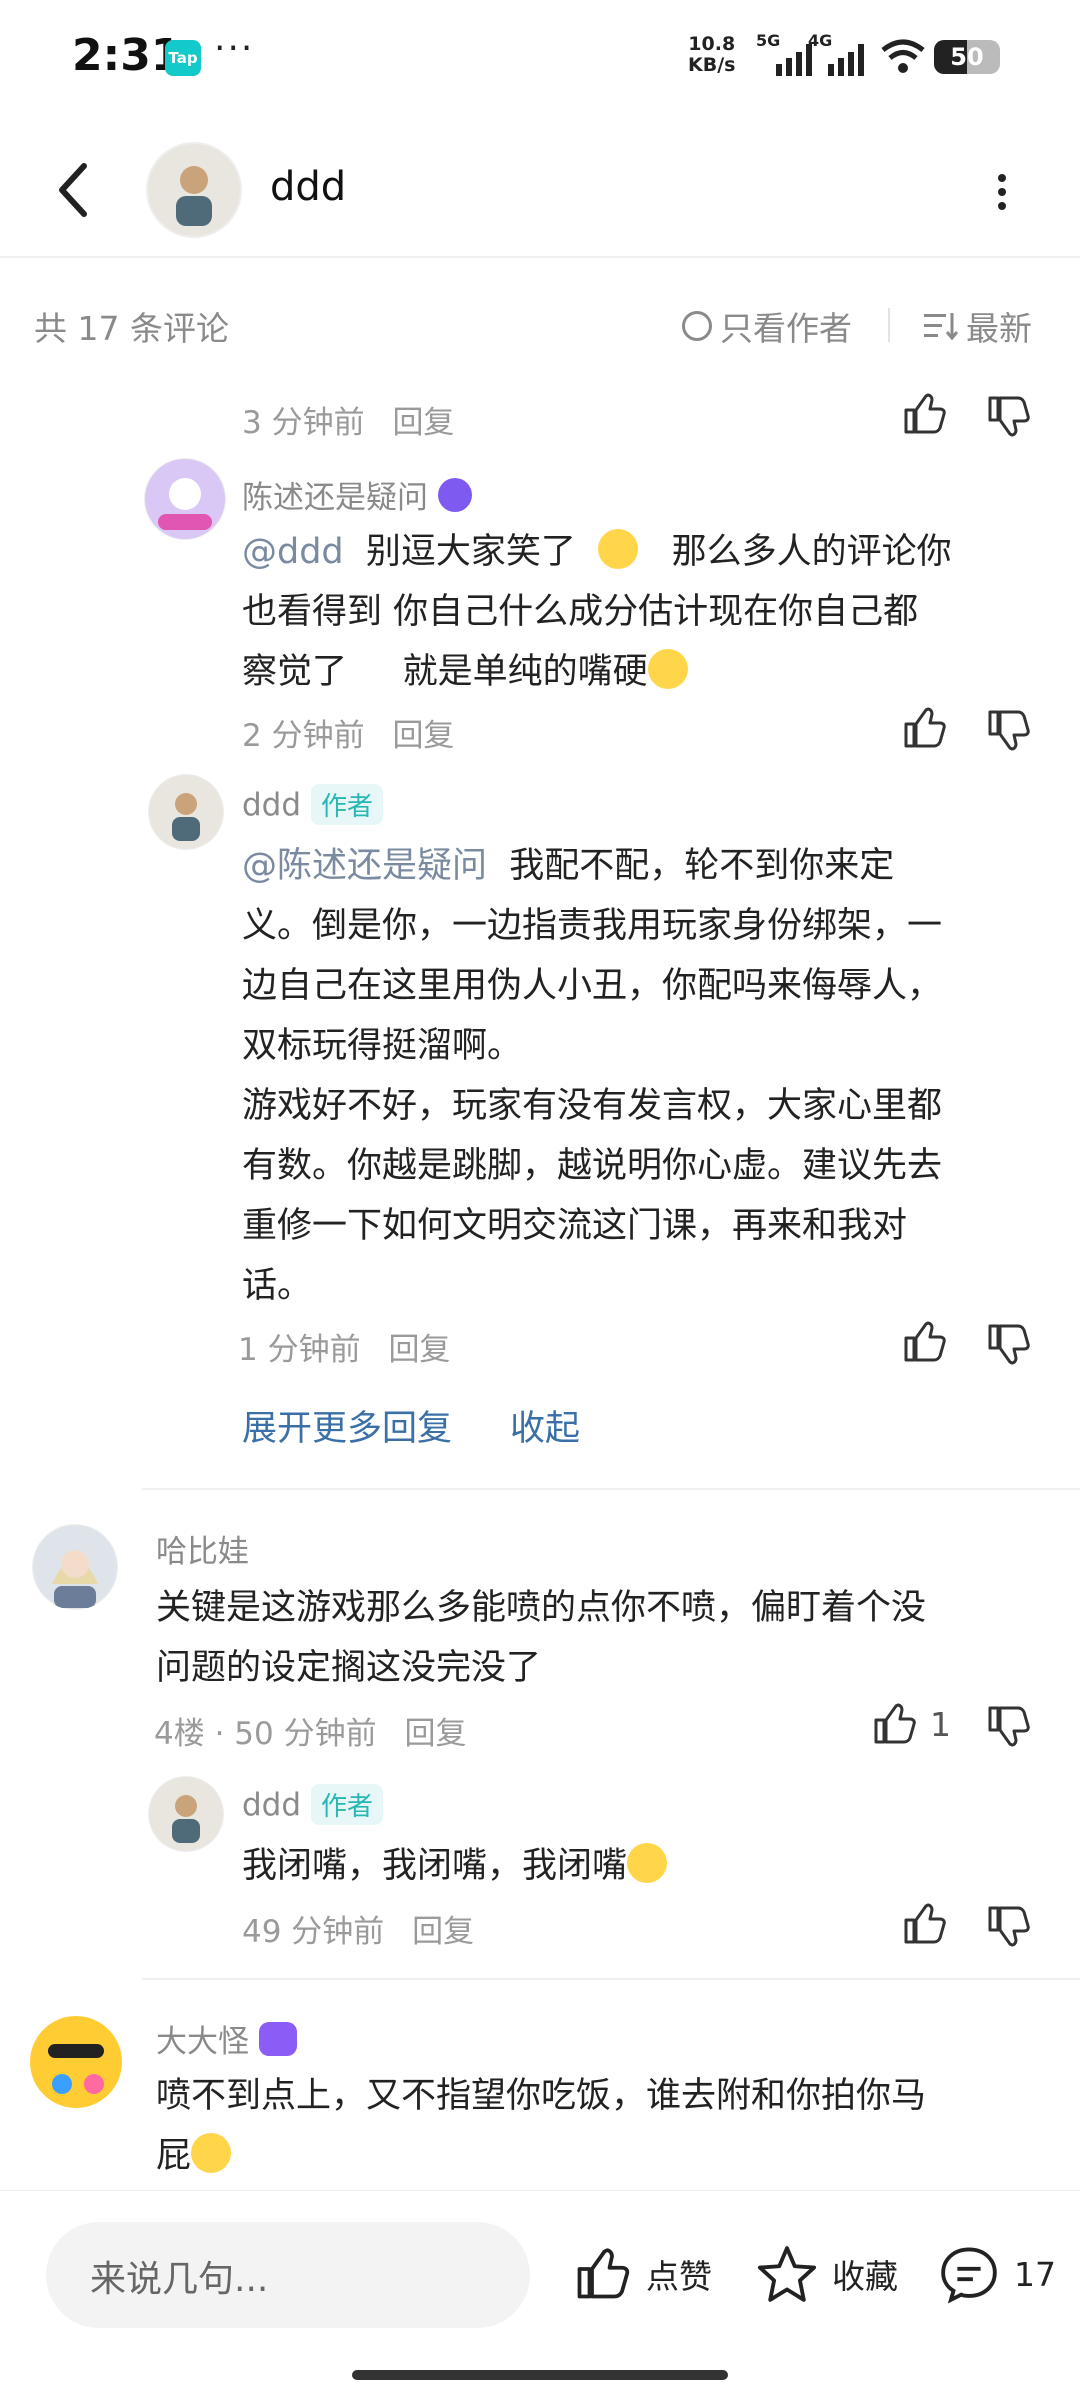 This screenshot has height=2401, width=1080. What do you see at coordinates (592, 1106) in the screenshot?
I see `text-line: 游戏好不好，玩家有没有发言权，大家心里都` at bounding box center [592, 1106].